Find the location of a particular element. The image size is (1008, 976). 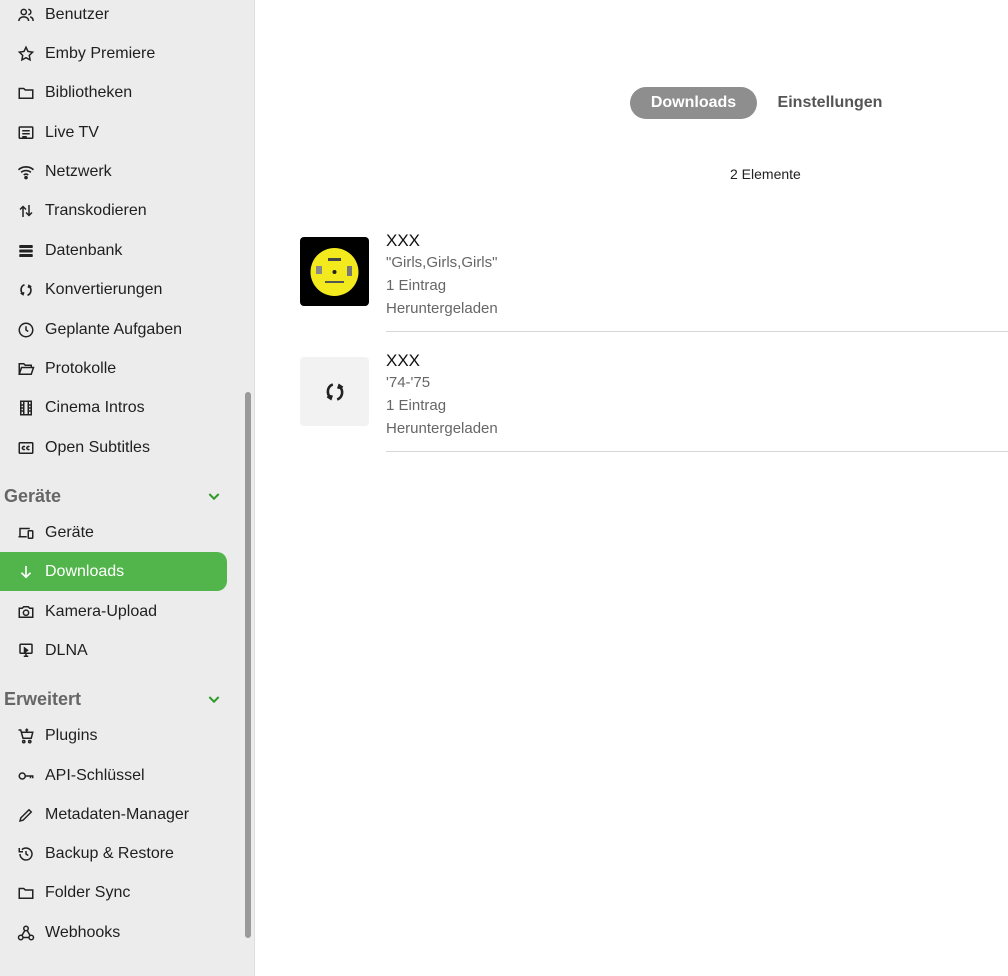

sidebar-item-label: Emby Premiere is located at coordinates (100, 53).